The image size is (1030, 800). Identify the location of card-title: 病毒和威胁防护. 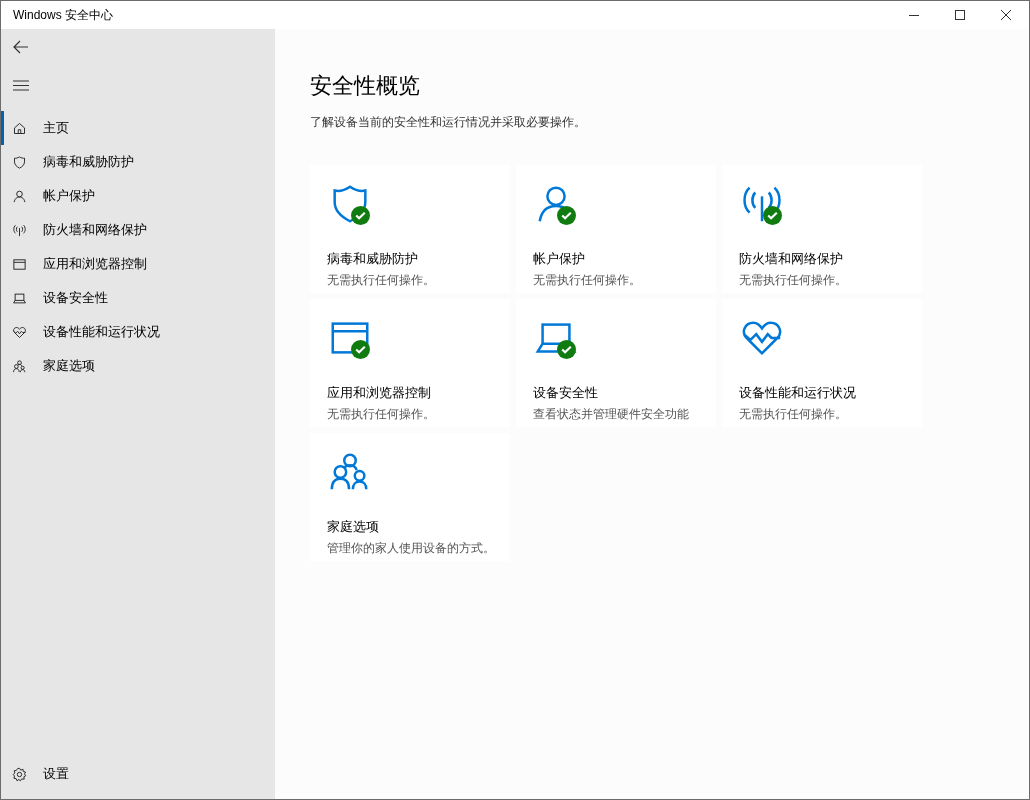
(373, 259).